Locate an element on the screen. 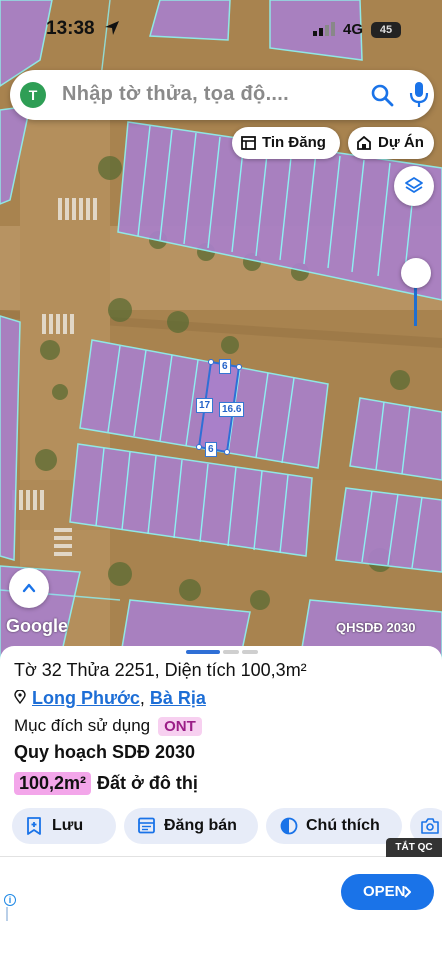 The height and width of the screenshot is (960, 442). save-button: Lưu is located at coordinates (64, 826).